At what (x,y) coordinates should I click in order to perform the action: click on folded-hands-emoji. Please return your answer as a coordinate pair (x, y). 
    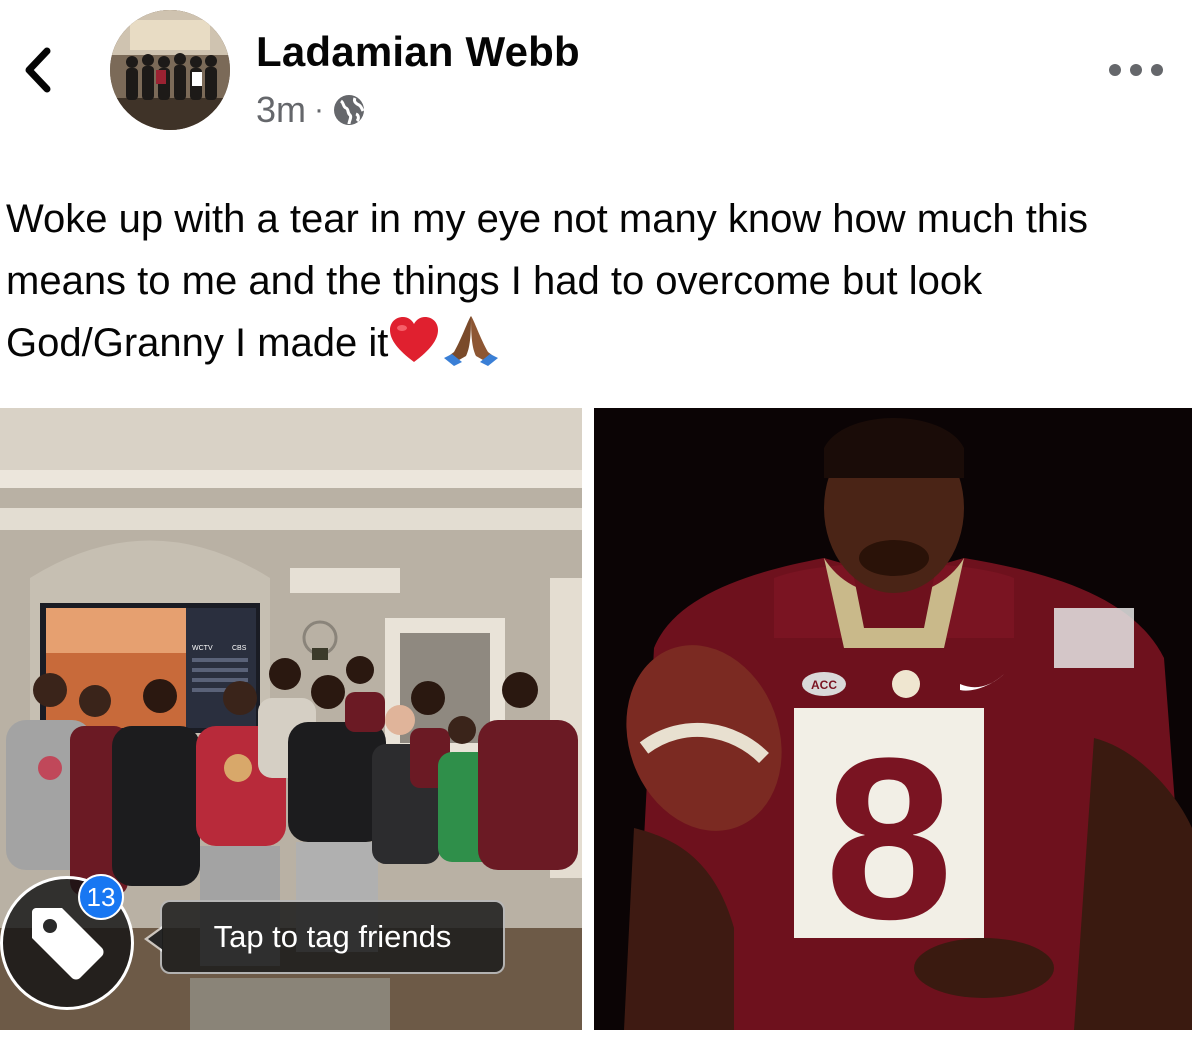
    Looking at the image, I should click on (471, 348).